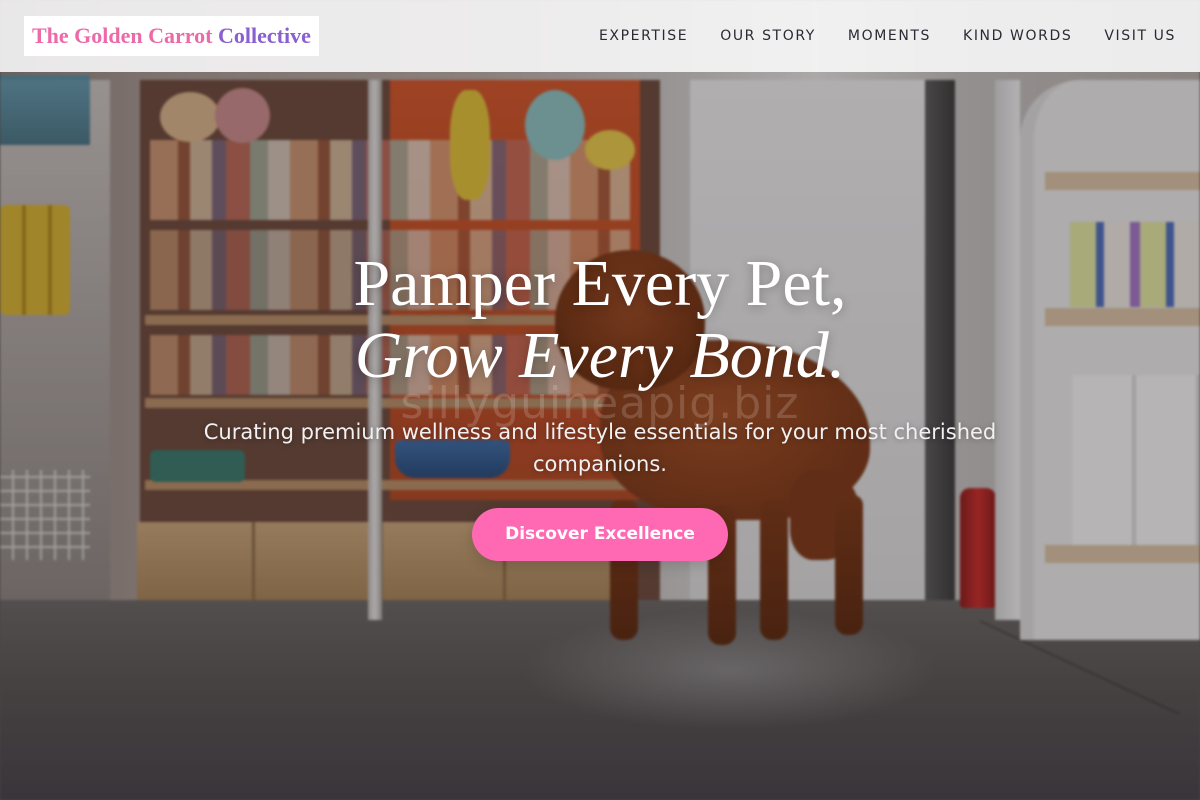  I want to click on site-logo: The Golden Carrot Collective, so click(171, 36).